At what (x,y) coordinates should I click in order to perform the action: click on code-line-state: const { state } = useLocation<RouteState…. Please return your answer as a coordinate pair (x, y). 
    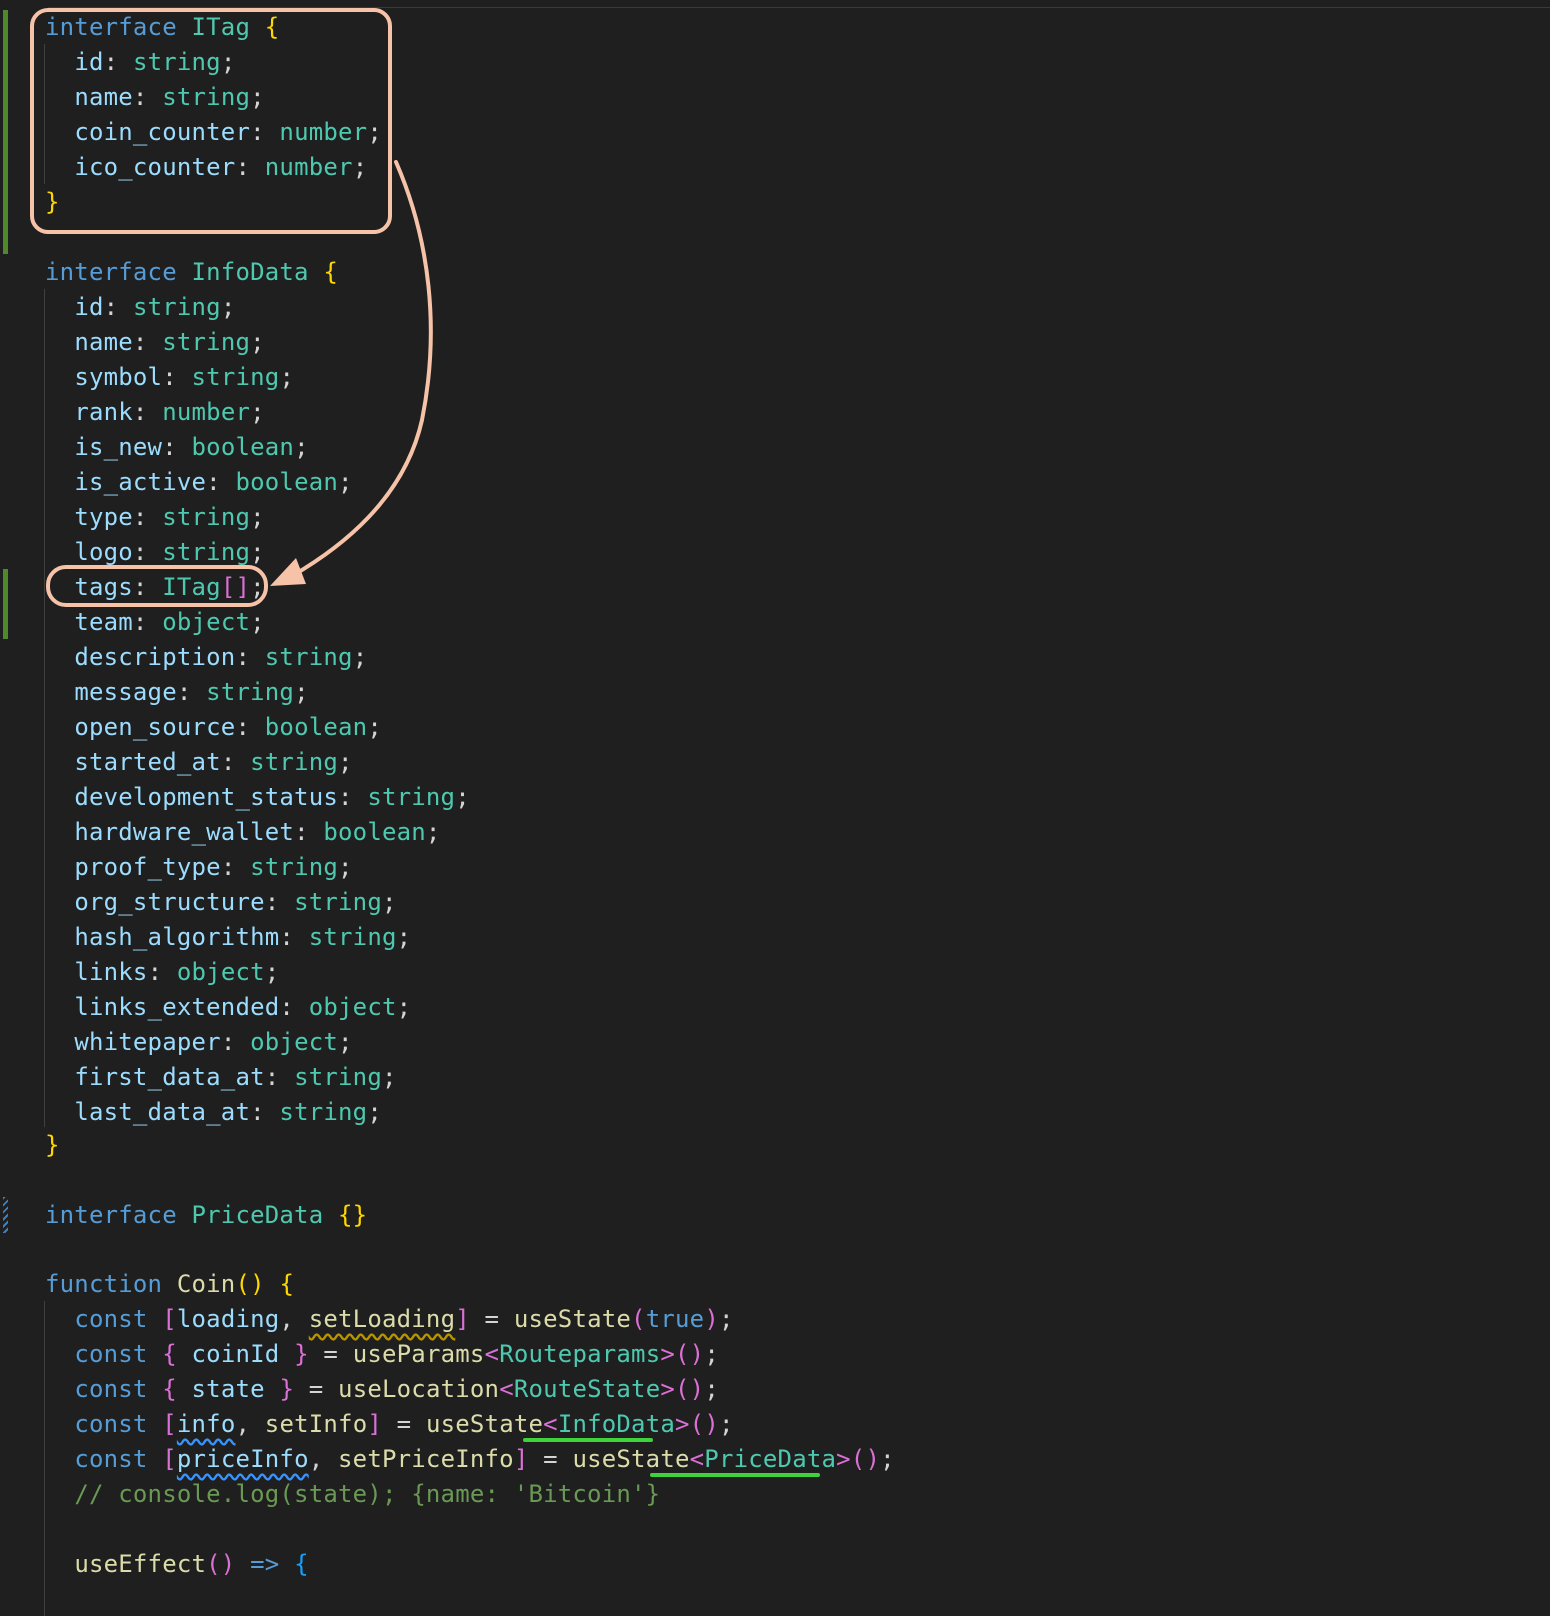
    Looking at the image, I should click on (396, 1389).